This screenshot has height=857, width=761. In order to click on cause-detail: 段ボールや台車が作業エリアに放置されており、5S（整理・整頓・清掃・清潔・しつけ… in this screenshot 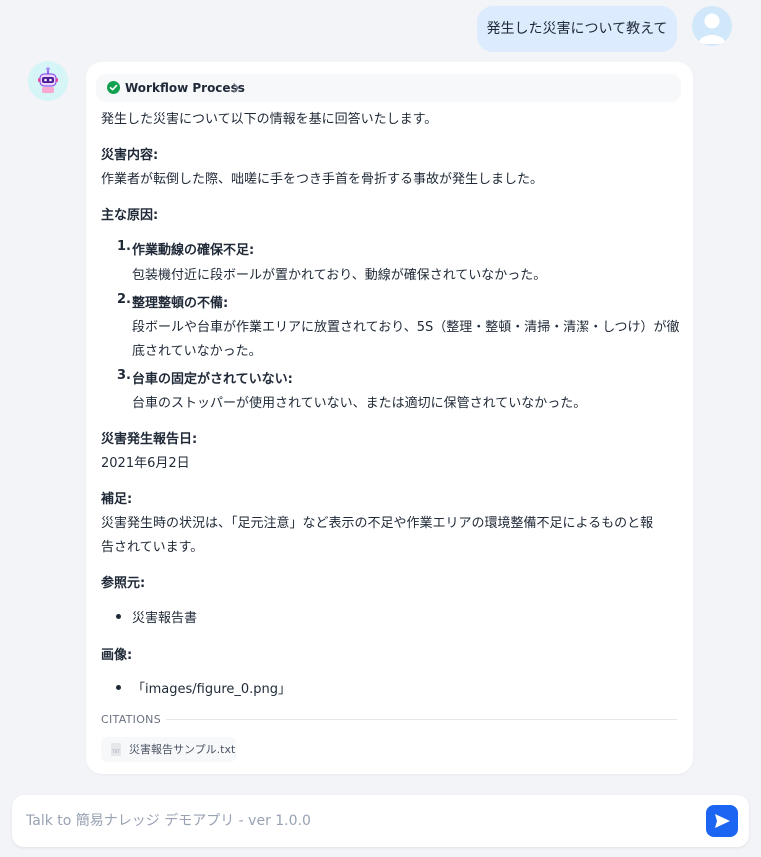, I will do `click(406, 327)`.